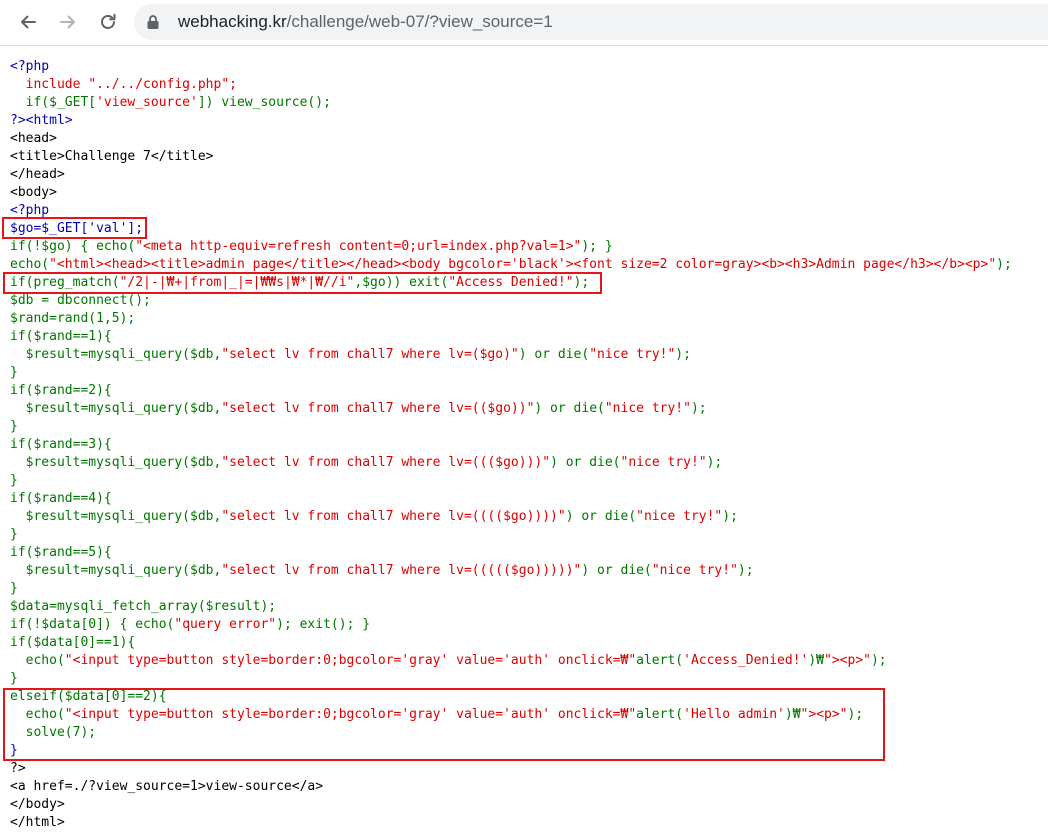  What do you see at coordinates (37, 822) in the screenshot?
I see `source-line: </html>` at bounding box center [37, 822].